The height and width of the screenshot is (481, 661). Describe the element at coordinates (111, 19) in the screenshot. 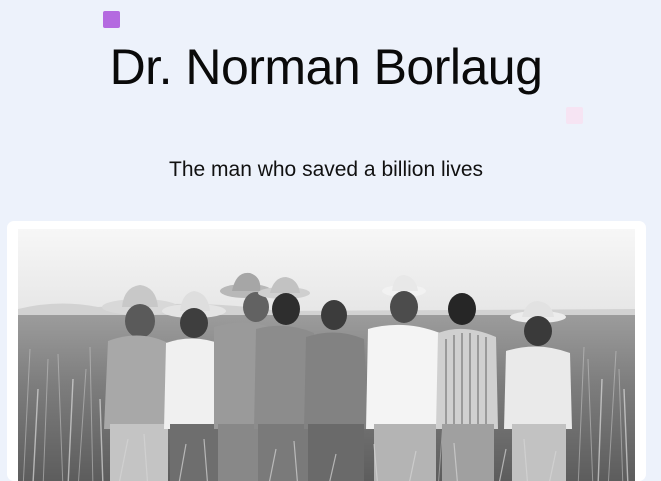

I see `decorative-square-purple` at that location.